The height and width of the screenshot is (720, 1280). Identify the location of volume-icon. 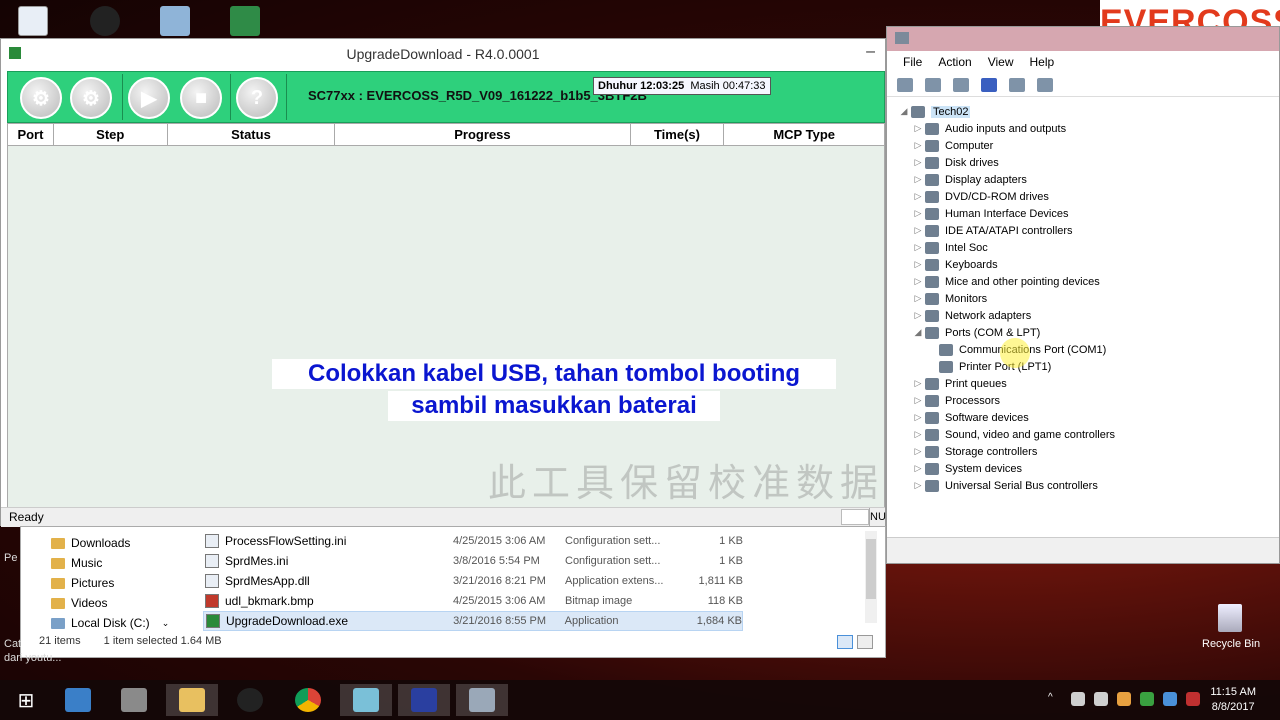
(1078, 699).